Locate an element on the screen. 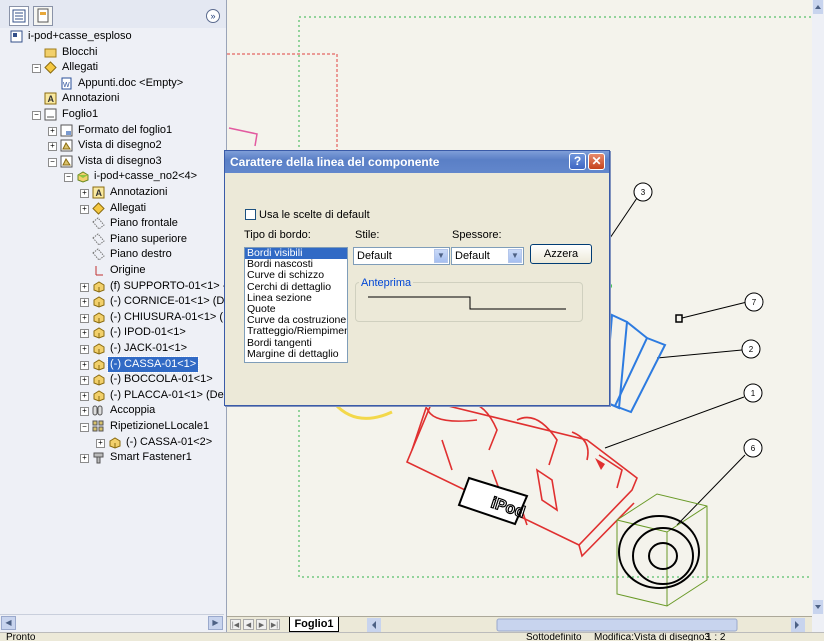 The image size is (824, 641). tree-item-label: (-) CASSA-01<2> is located at coordinates (169, 441).